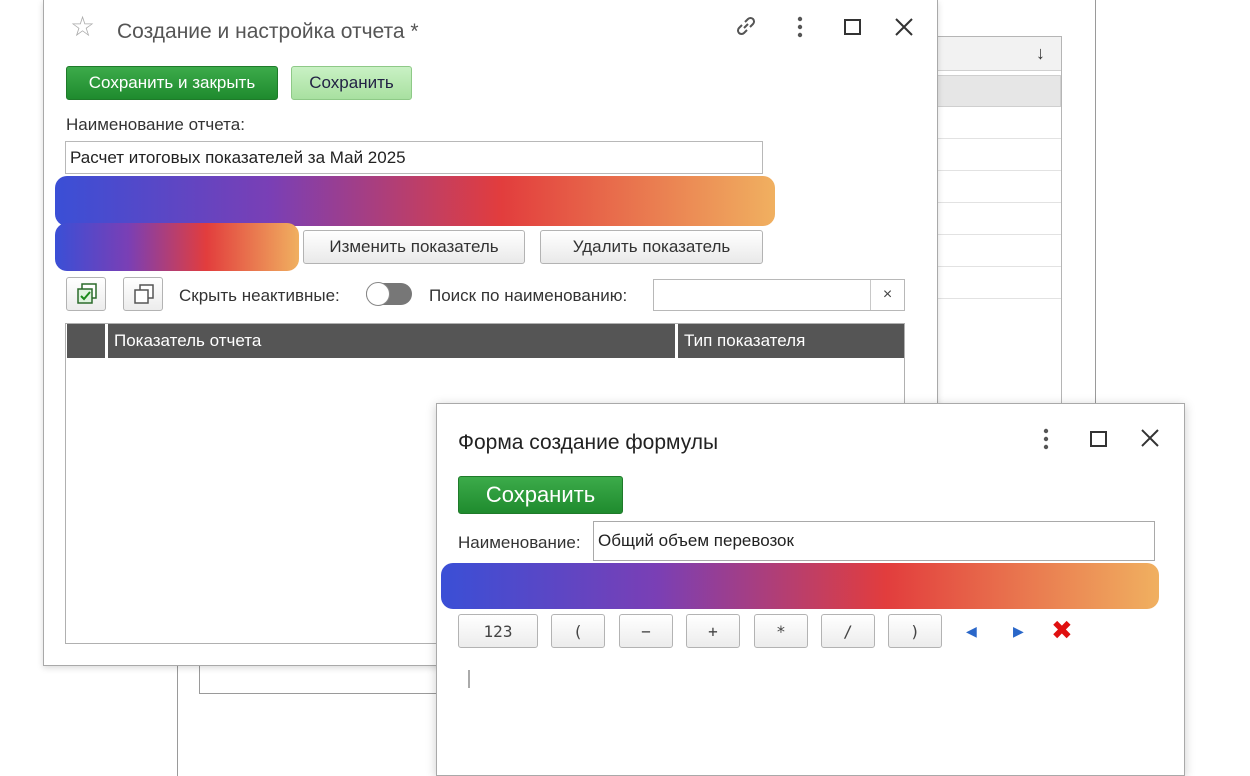 This screenshot has height=776, width=1250. I want to click on divide-button: /, so click(848, 631).